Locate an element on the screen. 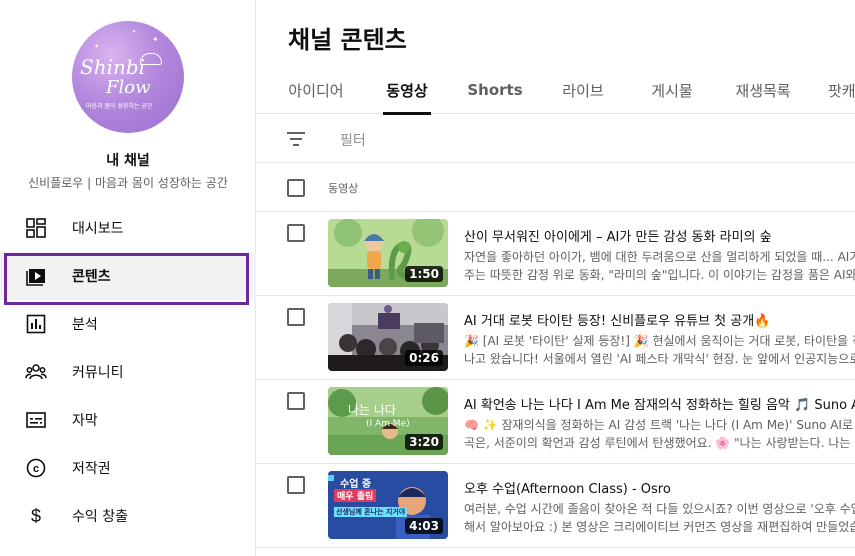 The width and height of the screenshot is (855, 556). thumbnail-text: 선생님께 혼나는 지거야 is located at coordinates (371, 512).